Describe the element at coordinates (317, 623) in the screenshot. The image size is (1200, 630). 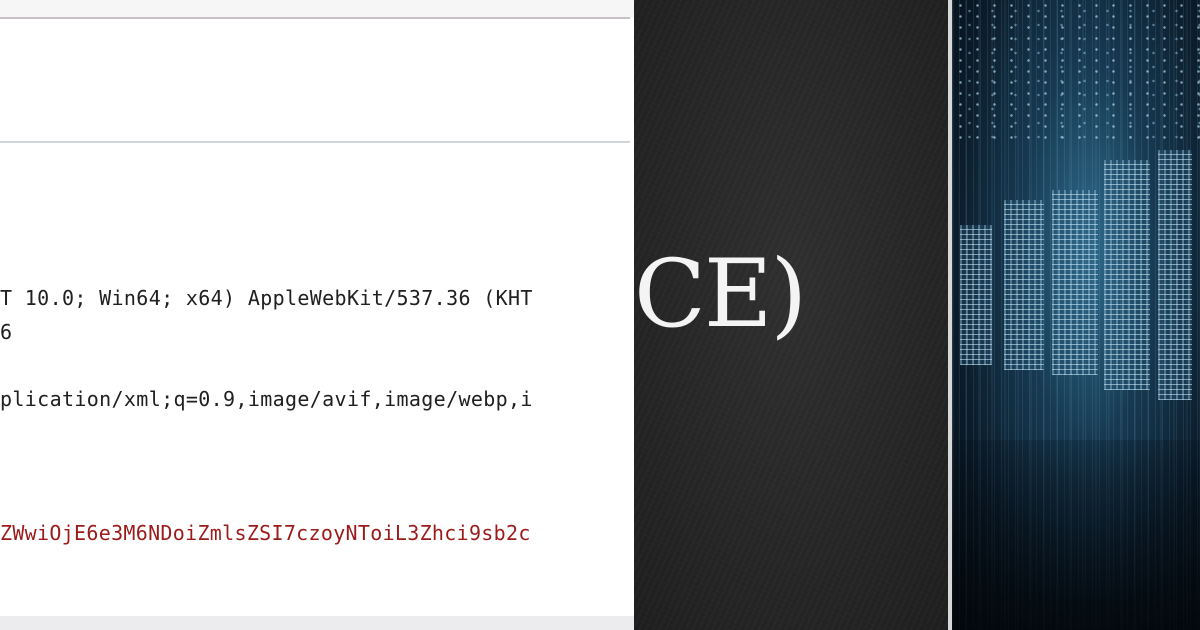
I see `panel-footer-strip` at that location.